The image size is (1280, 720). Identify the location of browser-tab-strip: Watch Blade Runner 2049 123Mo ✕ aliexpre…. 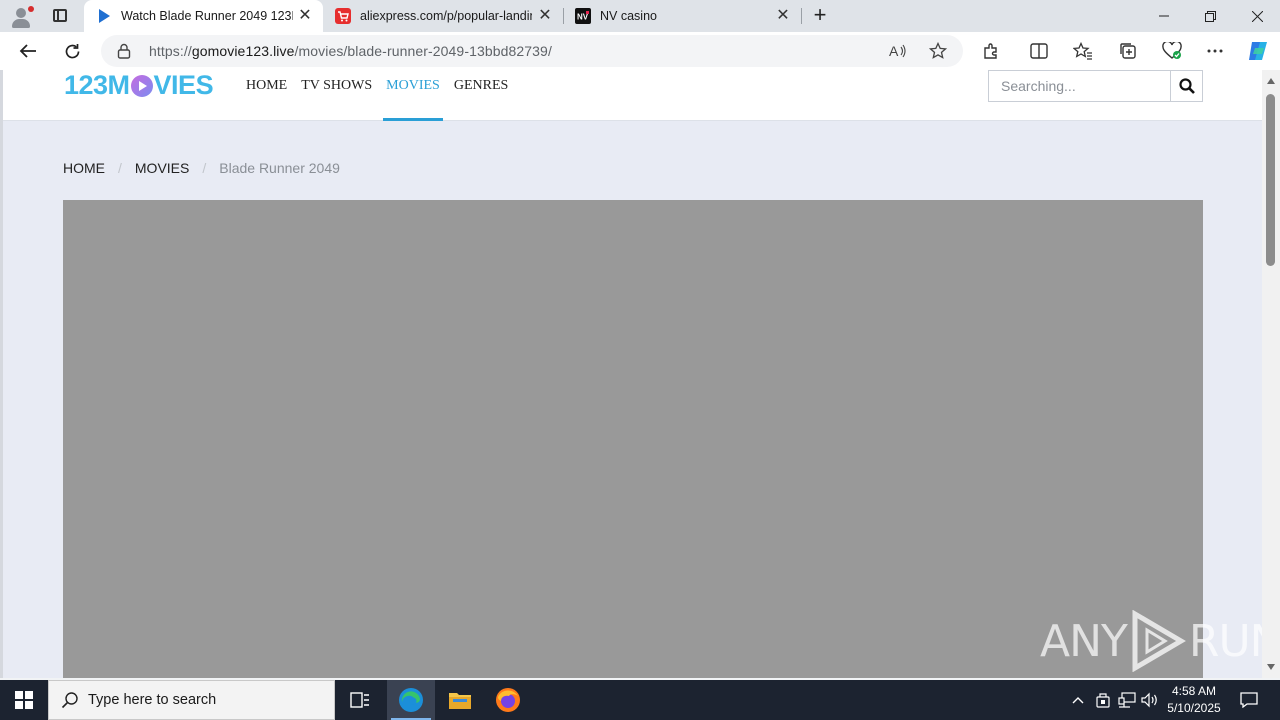
(640, 16).